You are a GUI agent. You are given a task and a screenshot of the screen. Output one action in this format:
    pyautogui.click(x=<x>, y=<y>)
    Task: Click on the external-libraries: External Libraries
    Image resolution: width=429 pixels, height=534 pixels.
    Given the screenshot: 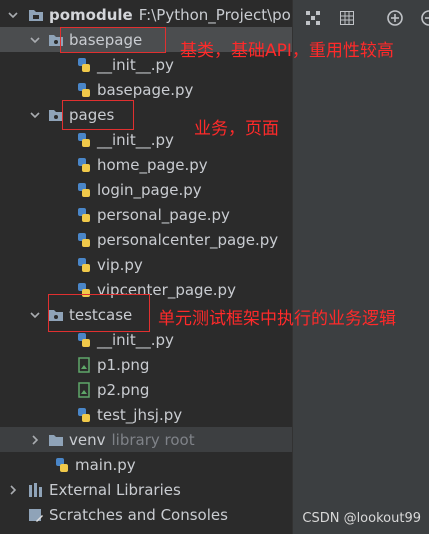 What is the action you would take?
    pyautogui.click(x=146, y=489)
    